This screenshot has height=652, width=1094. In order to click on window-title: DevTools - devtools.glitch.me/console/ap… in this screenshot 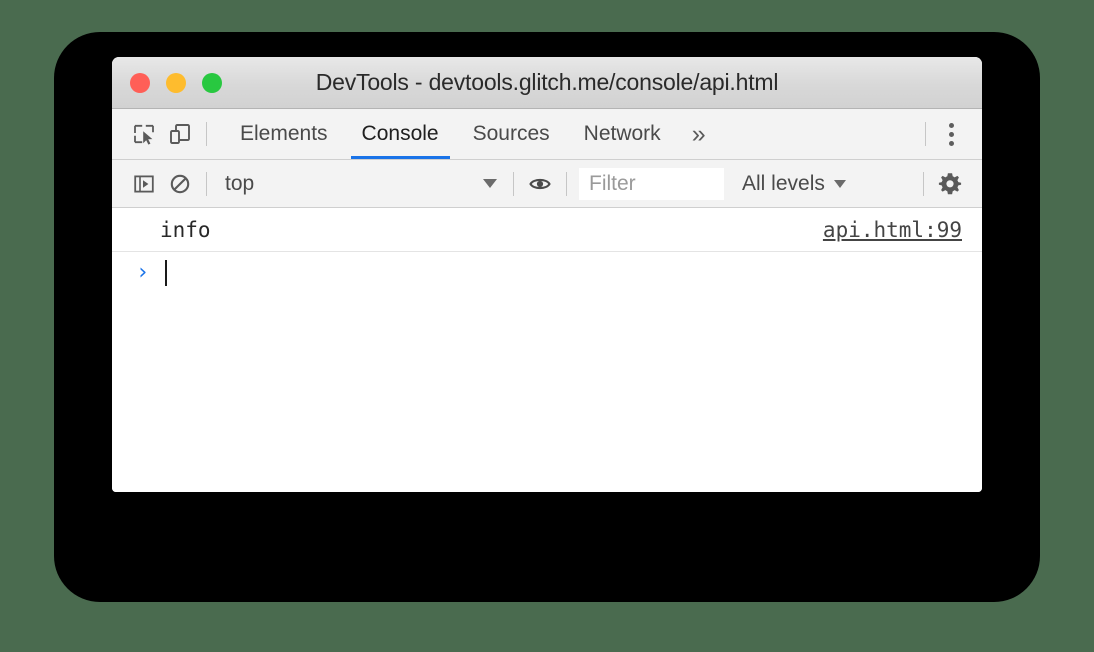, I will do `click(547, 82)`.